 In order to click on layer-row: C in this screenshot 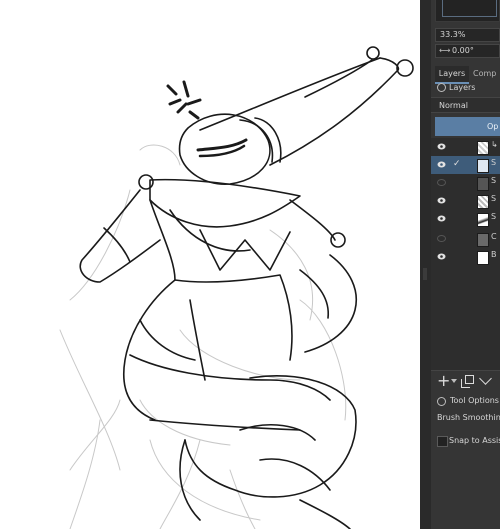, I will do `click(465, 239)`.